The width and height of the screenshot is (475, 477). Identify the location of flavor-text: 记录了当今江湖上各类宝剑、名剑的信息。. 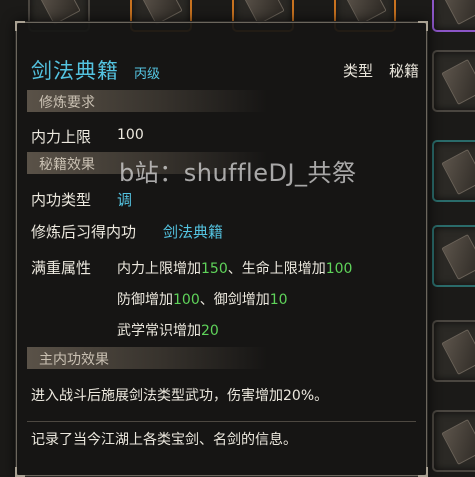
(164, 440).